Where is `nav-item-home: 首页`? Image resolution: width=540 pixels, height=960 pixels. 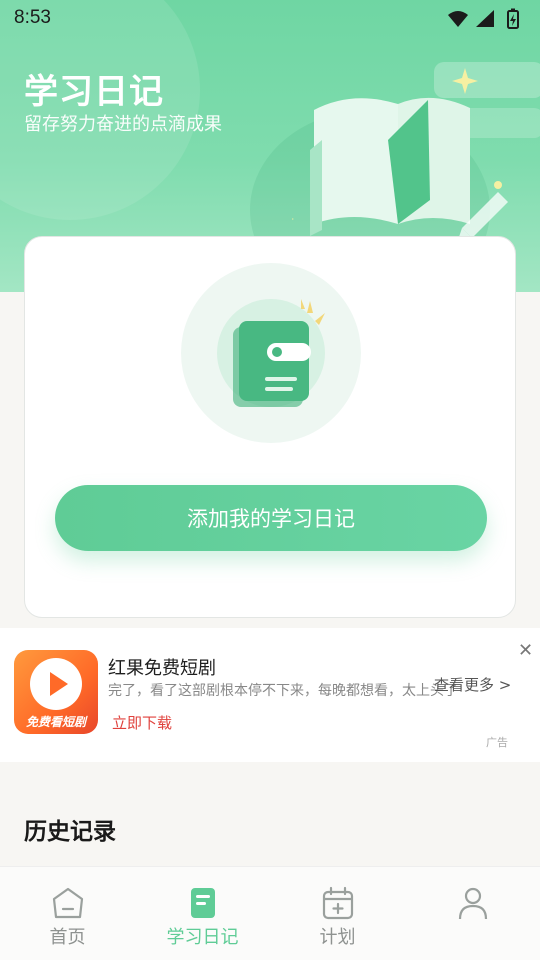
nav-item-home: 首页 is located at coordinates (67, 913).